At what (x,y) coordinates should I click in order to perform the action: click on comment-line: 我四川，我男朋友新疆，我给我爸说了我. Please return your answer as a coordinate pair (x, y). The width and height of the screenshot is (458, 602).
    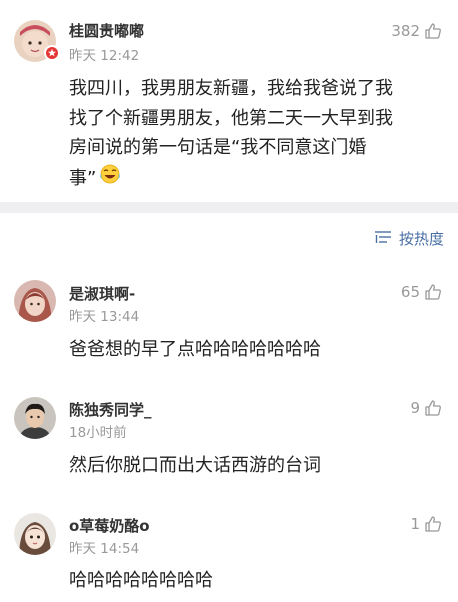
    Looking at the image, I should click on (231, 88).